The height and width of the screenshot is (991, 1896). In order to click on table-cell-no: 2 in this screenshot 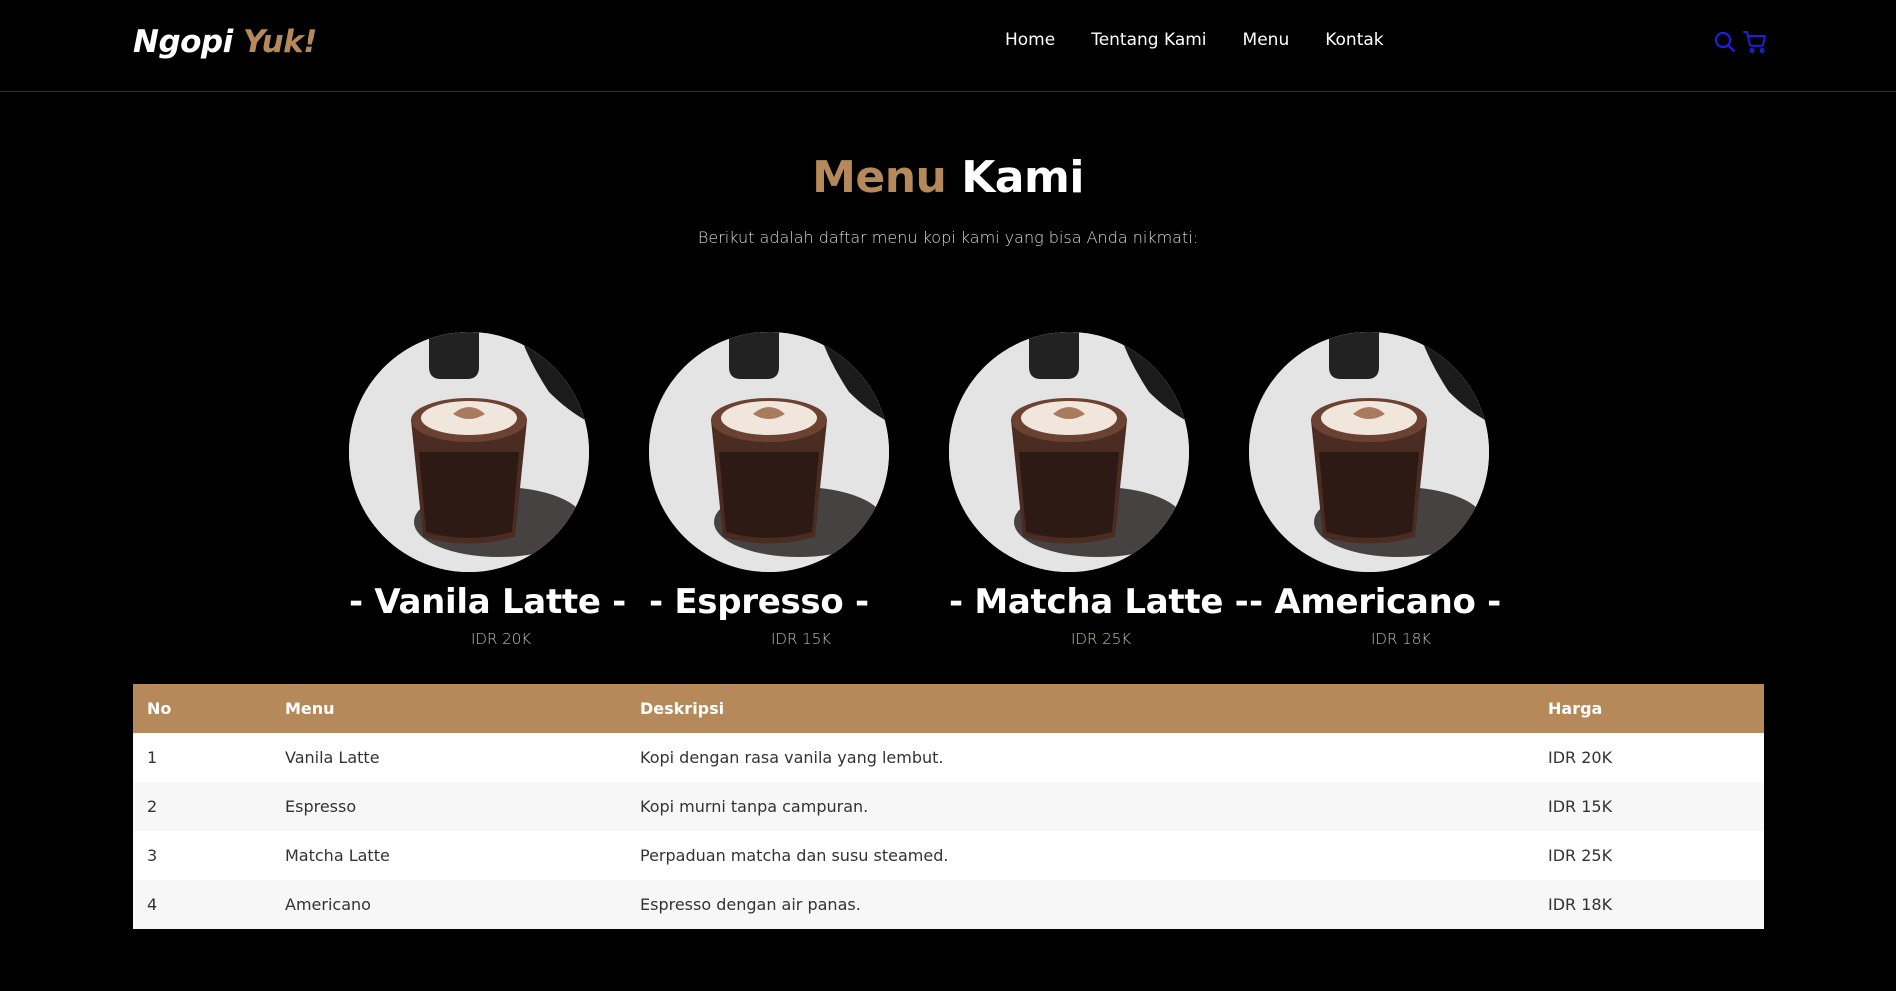, I will do `click(202, 806)`.